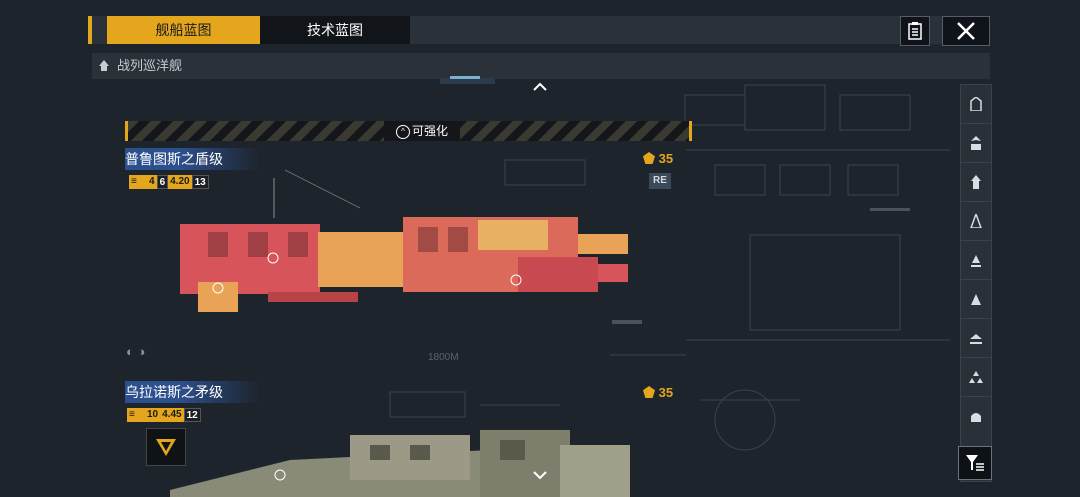  I want to click on ship-fragment-icon, so click(467, 80).